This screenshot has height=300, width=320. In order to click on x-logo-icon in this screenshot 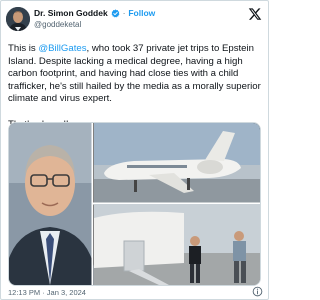, I will do `click(255, 14)`.